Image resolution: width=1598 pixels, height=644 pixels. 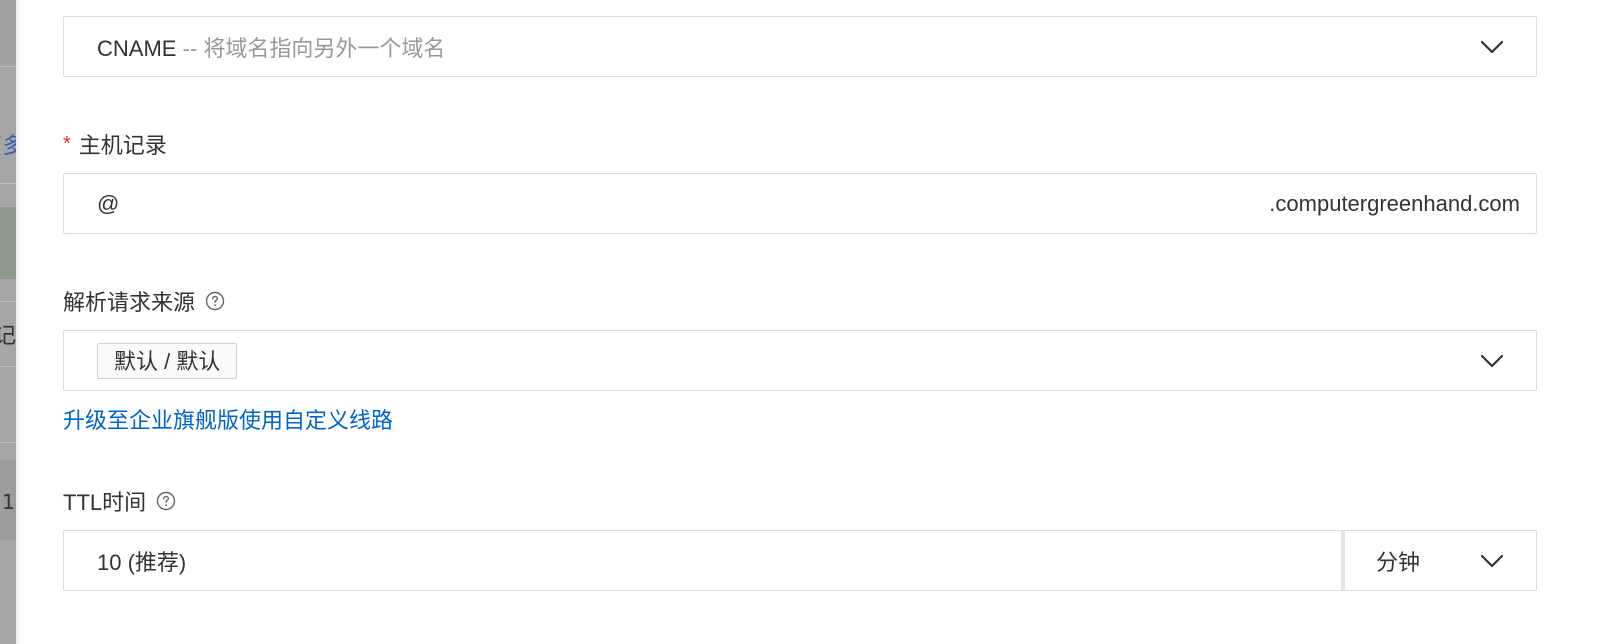 I want to click on selected-line-tag: 默认 / 默认, so click(x=167, y=361).